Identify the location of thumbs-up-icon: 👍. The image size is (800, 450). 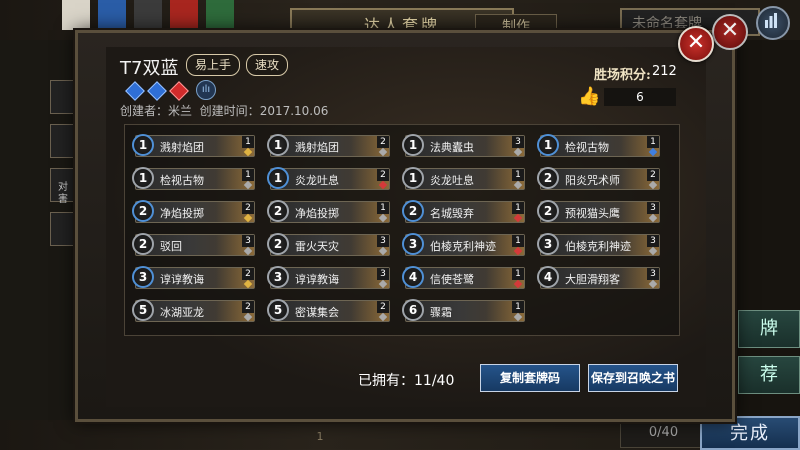
(589, 97).